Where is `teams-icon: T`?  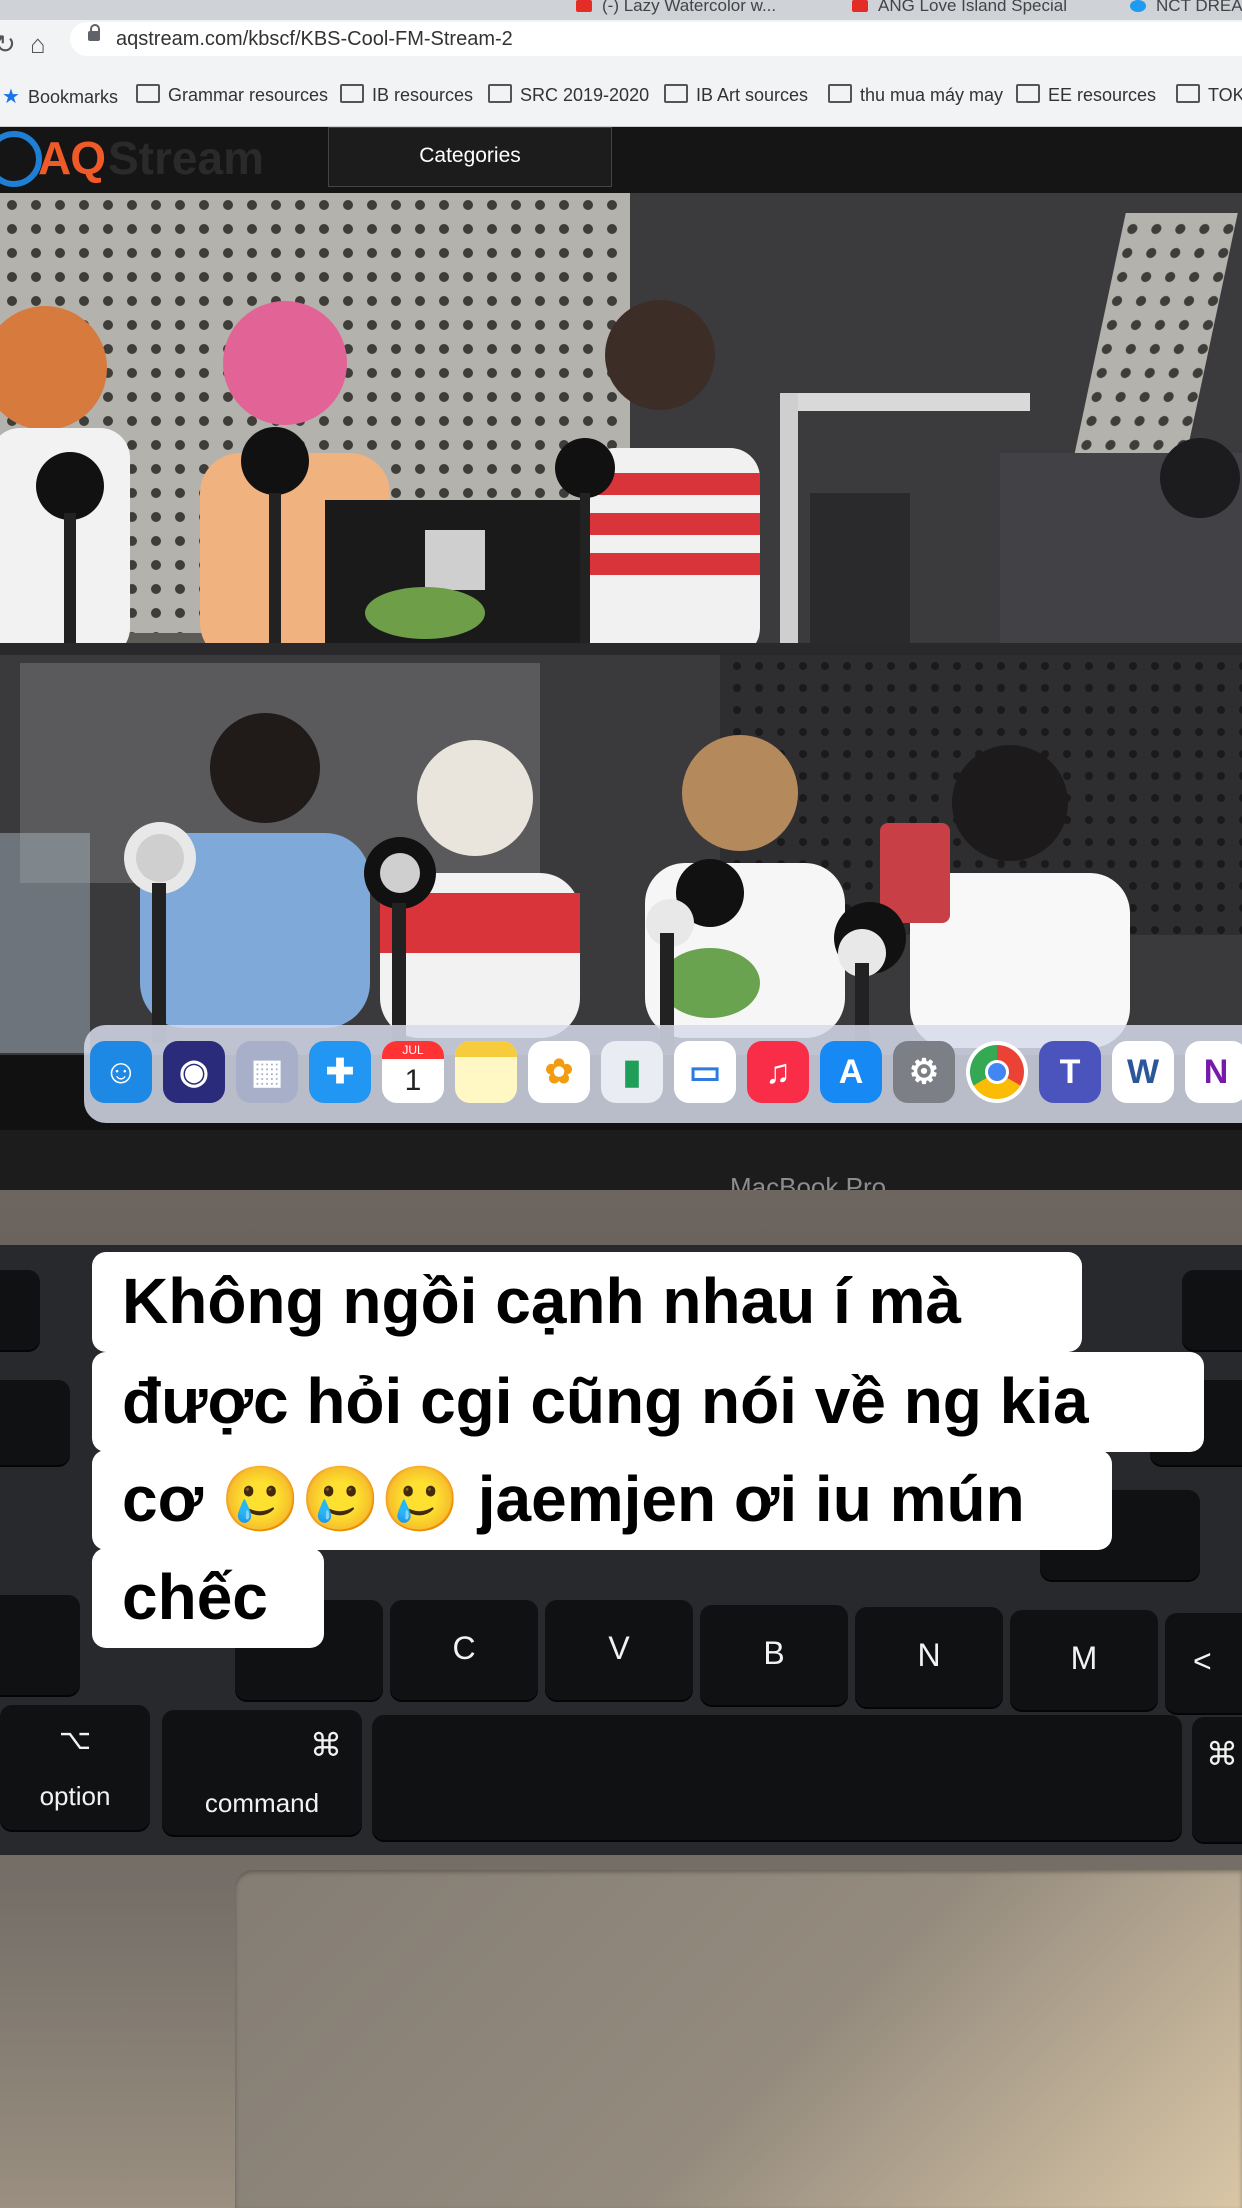
teams-icon: T is located at coordinates (1070, 1072).